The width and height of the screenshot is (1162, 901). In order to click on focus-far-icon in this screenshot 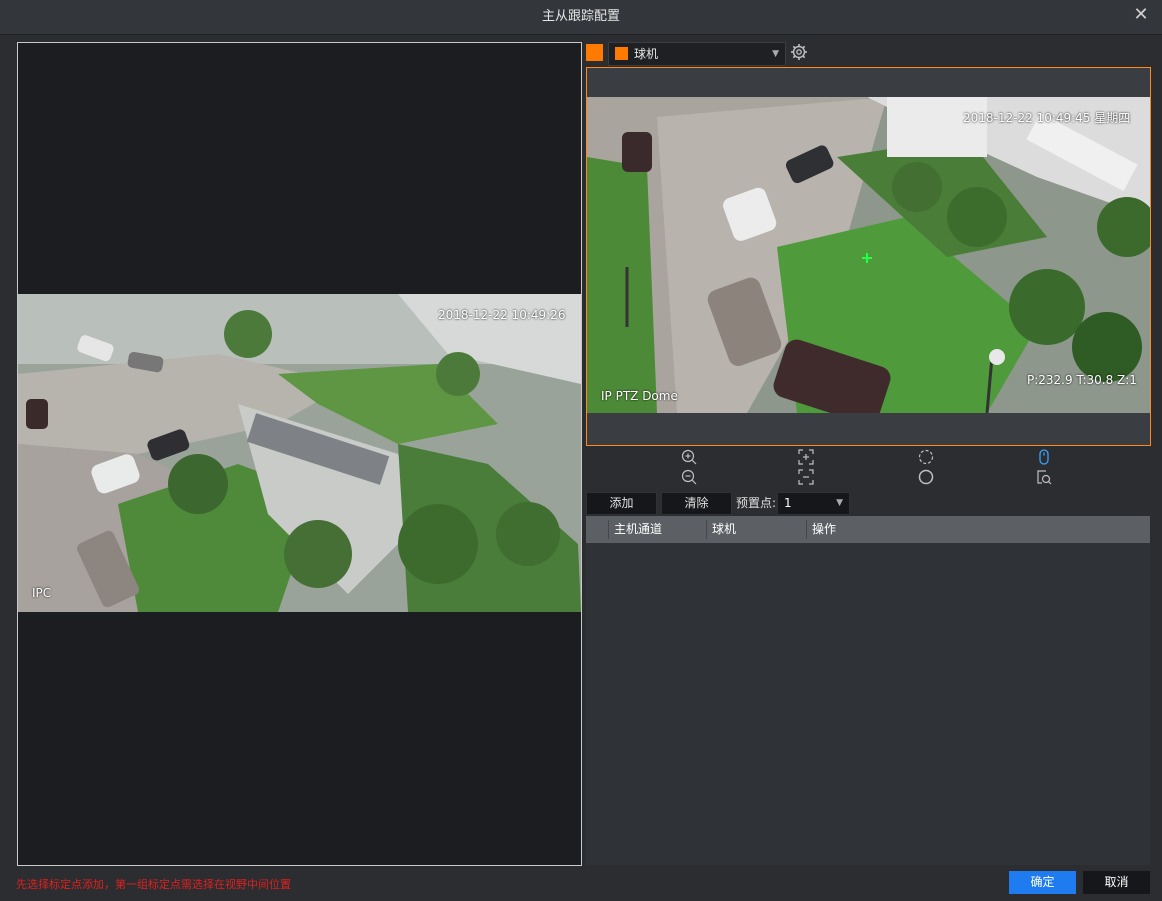, I will do `click(806, 477)`.